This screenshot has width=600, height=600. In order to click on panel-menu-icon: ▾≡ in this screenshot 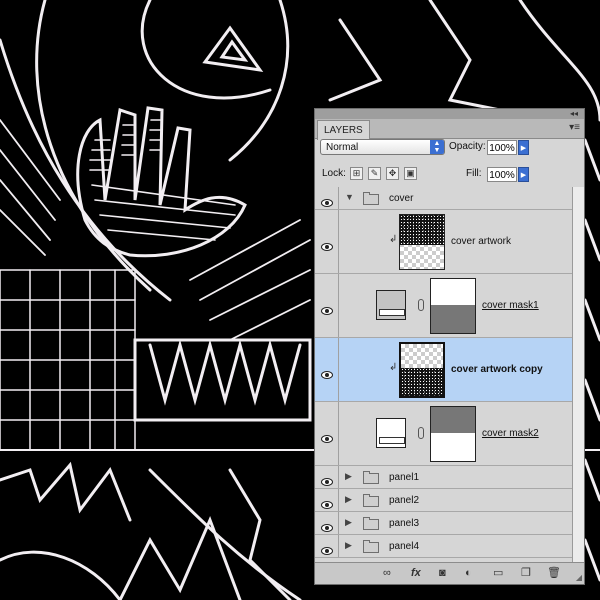, I will do `click(574, 127)`.